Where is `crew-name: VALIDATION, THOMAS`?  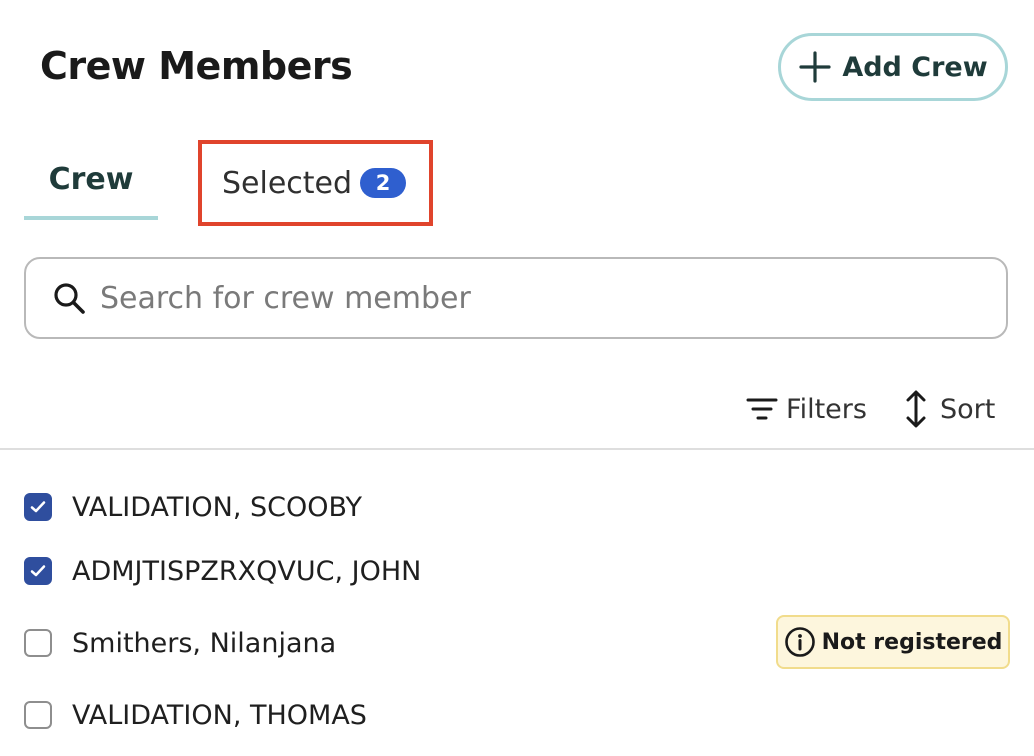 crew-name: VALIDATION, THOMAS is located at coordinates (219, 715).